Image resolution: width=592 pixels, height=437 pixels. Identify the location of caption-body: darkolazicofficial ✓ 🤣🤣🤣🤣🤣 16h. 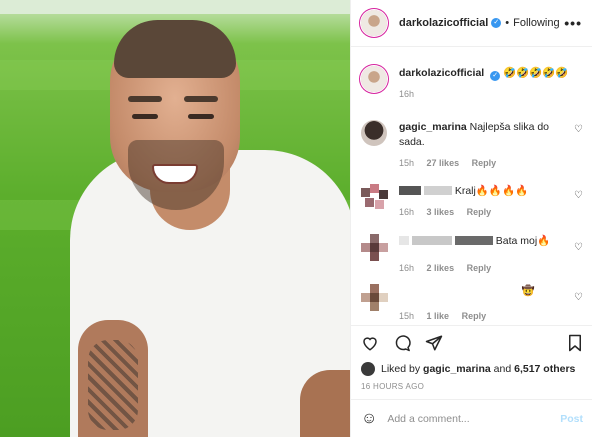
(484, 84).